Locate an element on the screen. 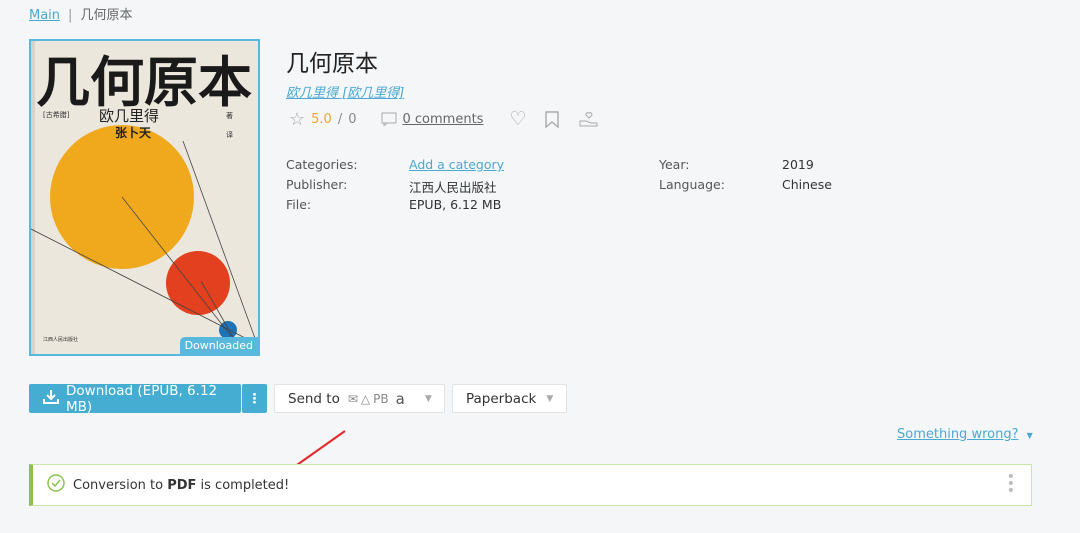  year-label: Year: is located at coordinates (674, 164).